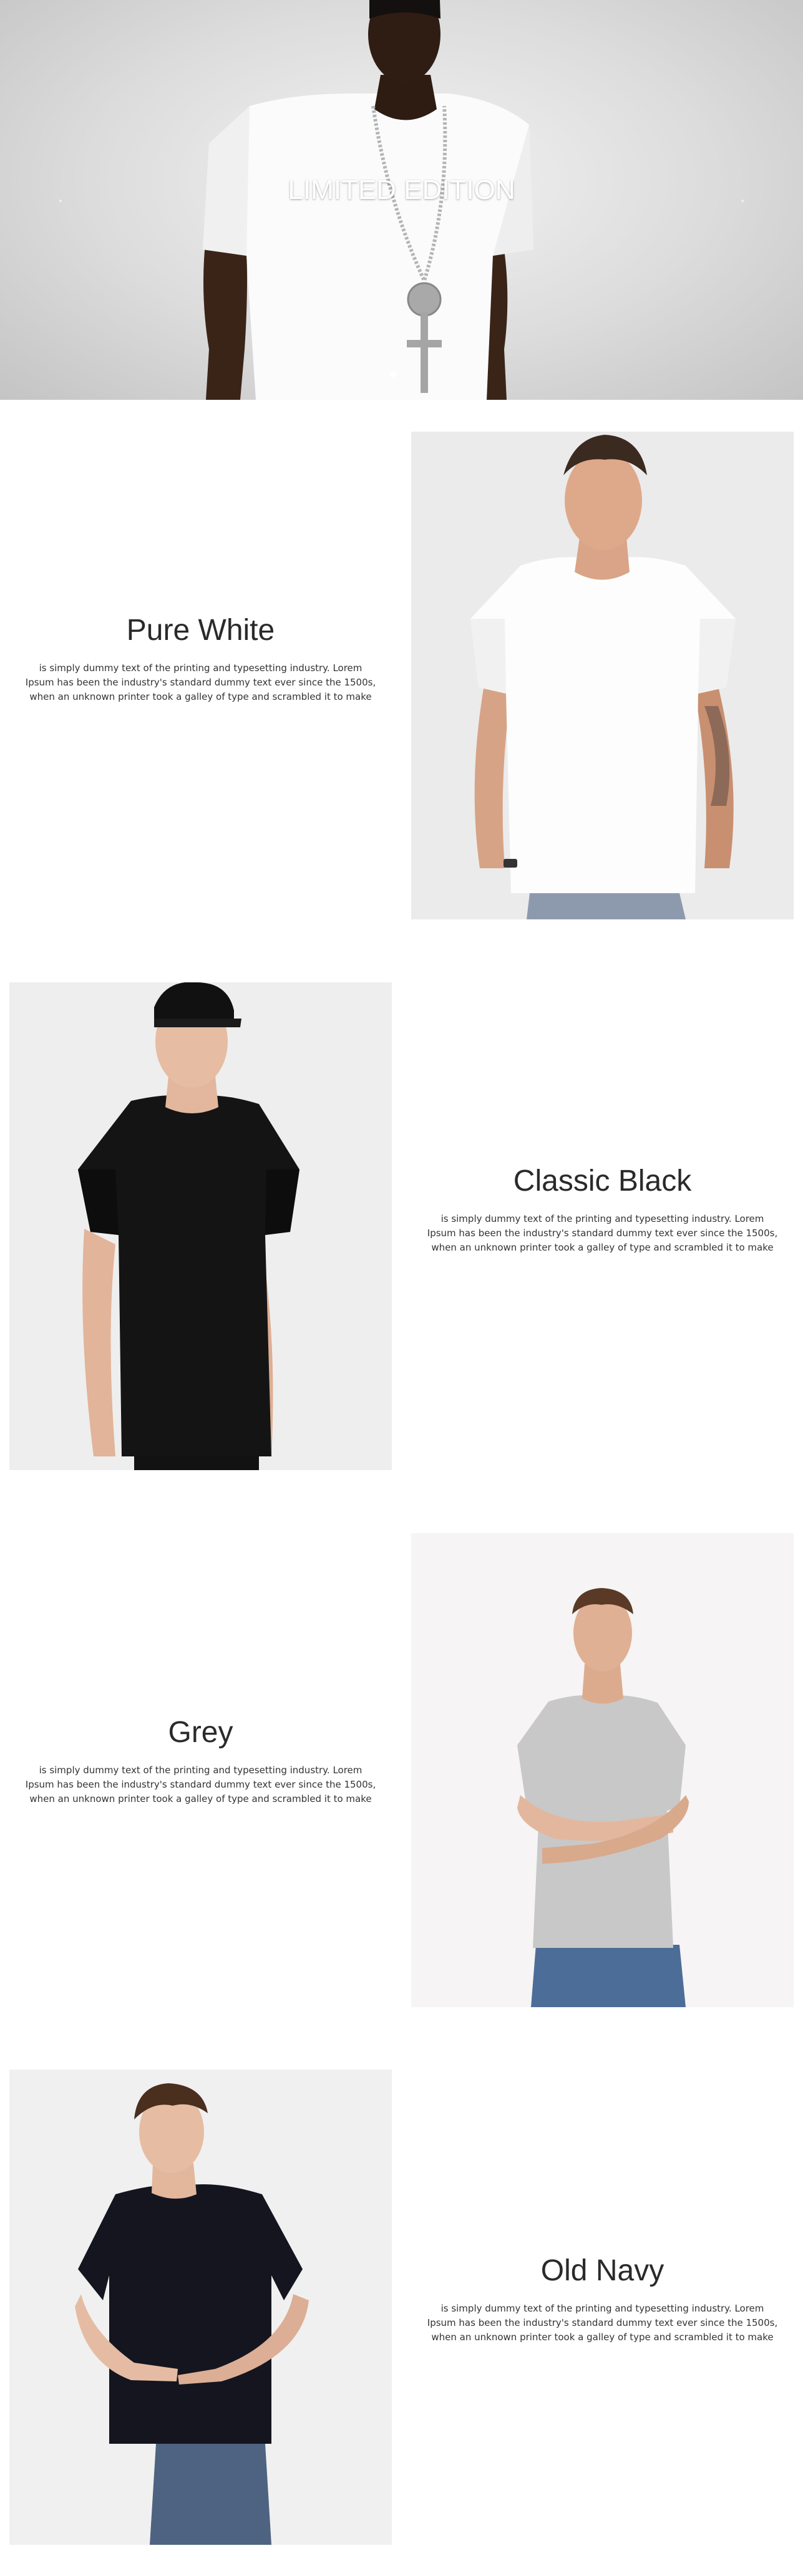 This screenshot has width=803, height=2576. Describe the element at coordinates (393, 374) in the screenshot. I see `carousel-indicator-dot` at that location.